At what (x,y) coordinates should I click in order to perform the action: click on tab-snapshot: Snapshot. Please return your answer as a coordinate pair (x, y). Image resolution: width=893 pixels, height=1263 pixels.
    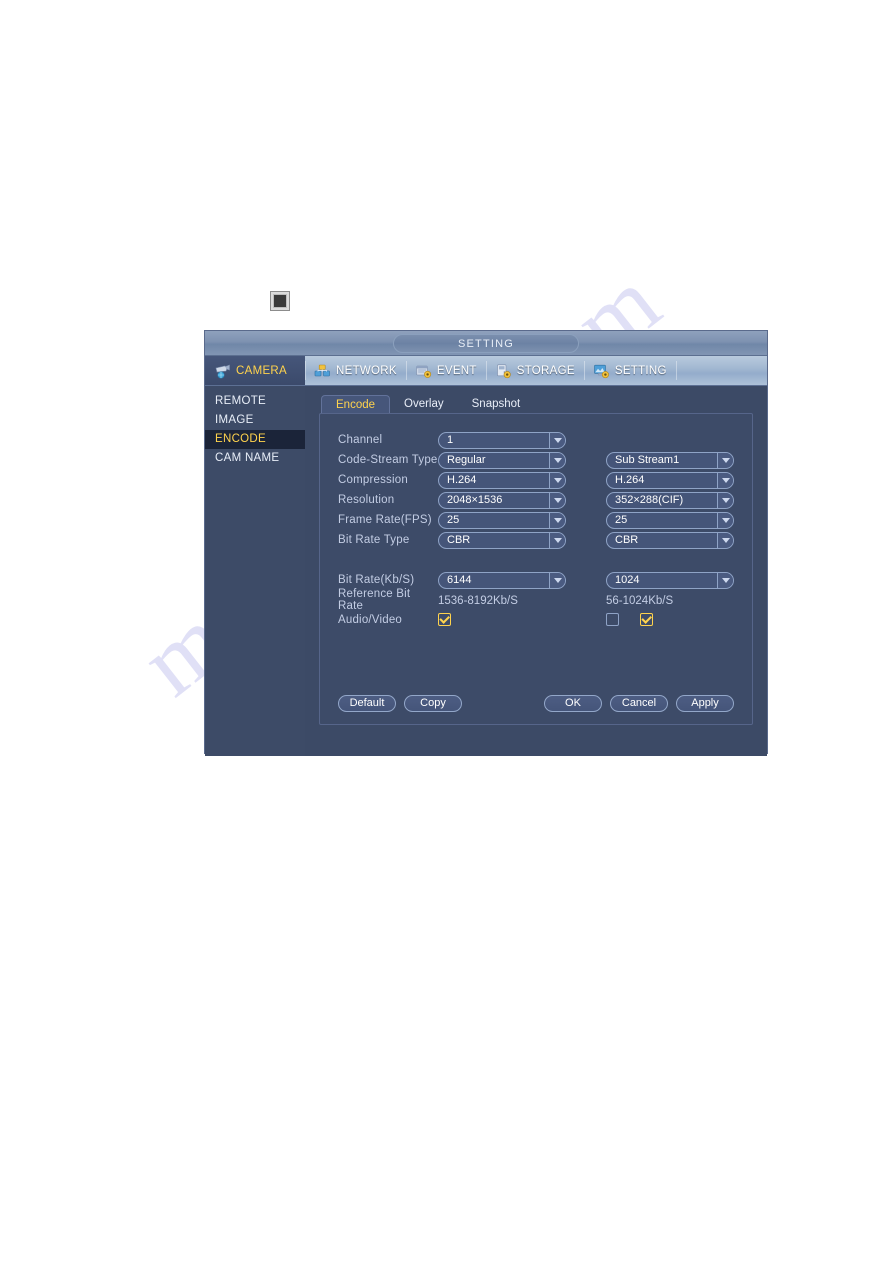
    Looking at the image, I should click on (496, 404).